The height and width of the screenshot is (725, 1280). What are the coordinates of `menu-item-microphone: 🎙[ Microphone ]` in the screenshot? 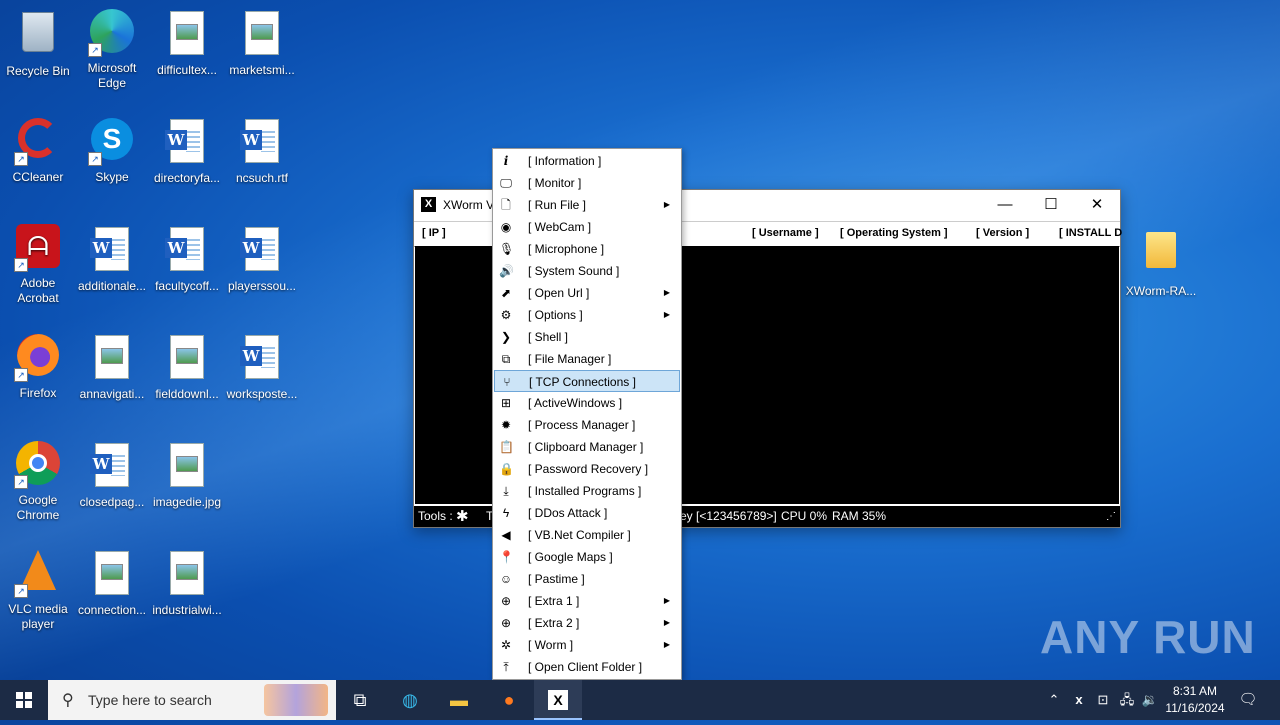 It's located at (587, 249).